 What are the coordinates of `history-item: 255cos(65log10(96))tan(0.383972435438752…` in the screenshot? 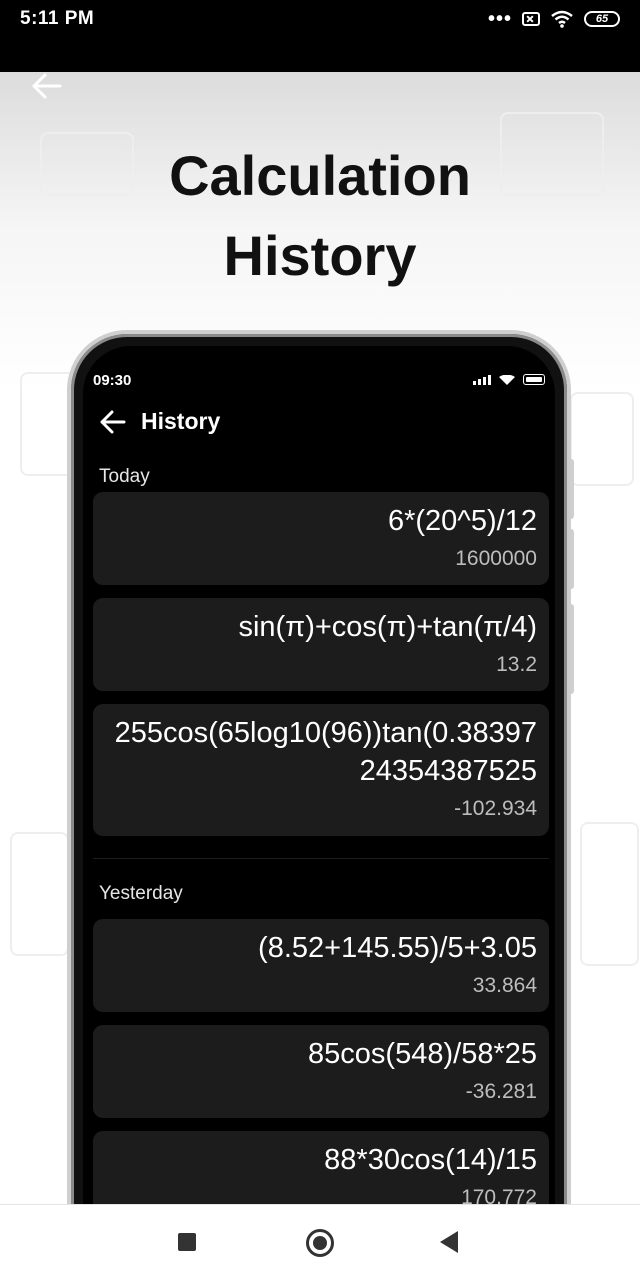 It's located at (321, 770).